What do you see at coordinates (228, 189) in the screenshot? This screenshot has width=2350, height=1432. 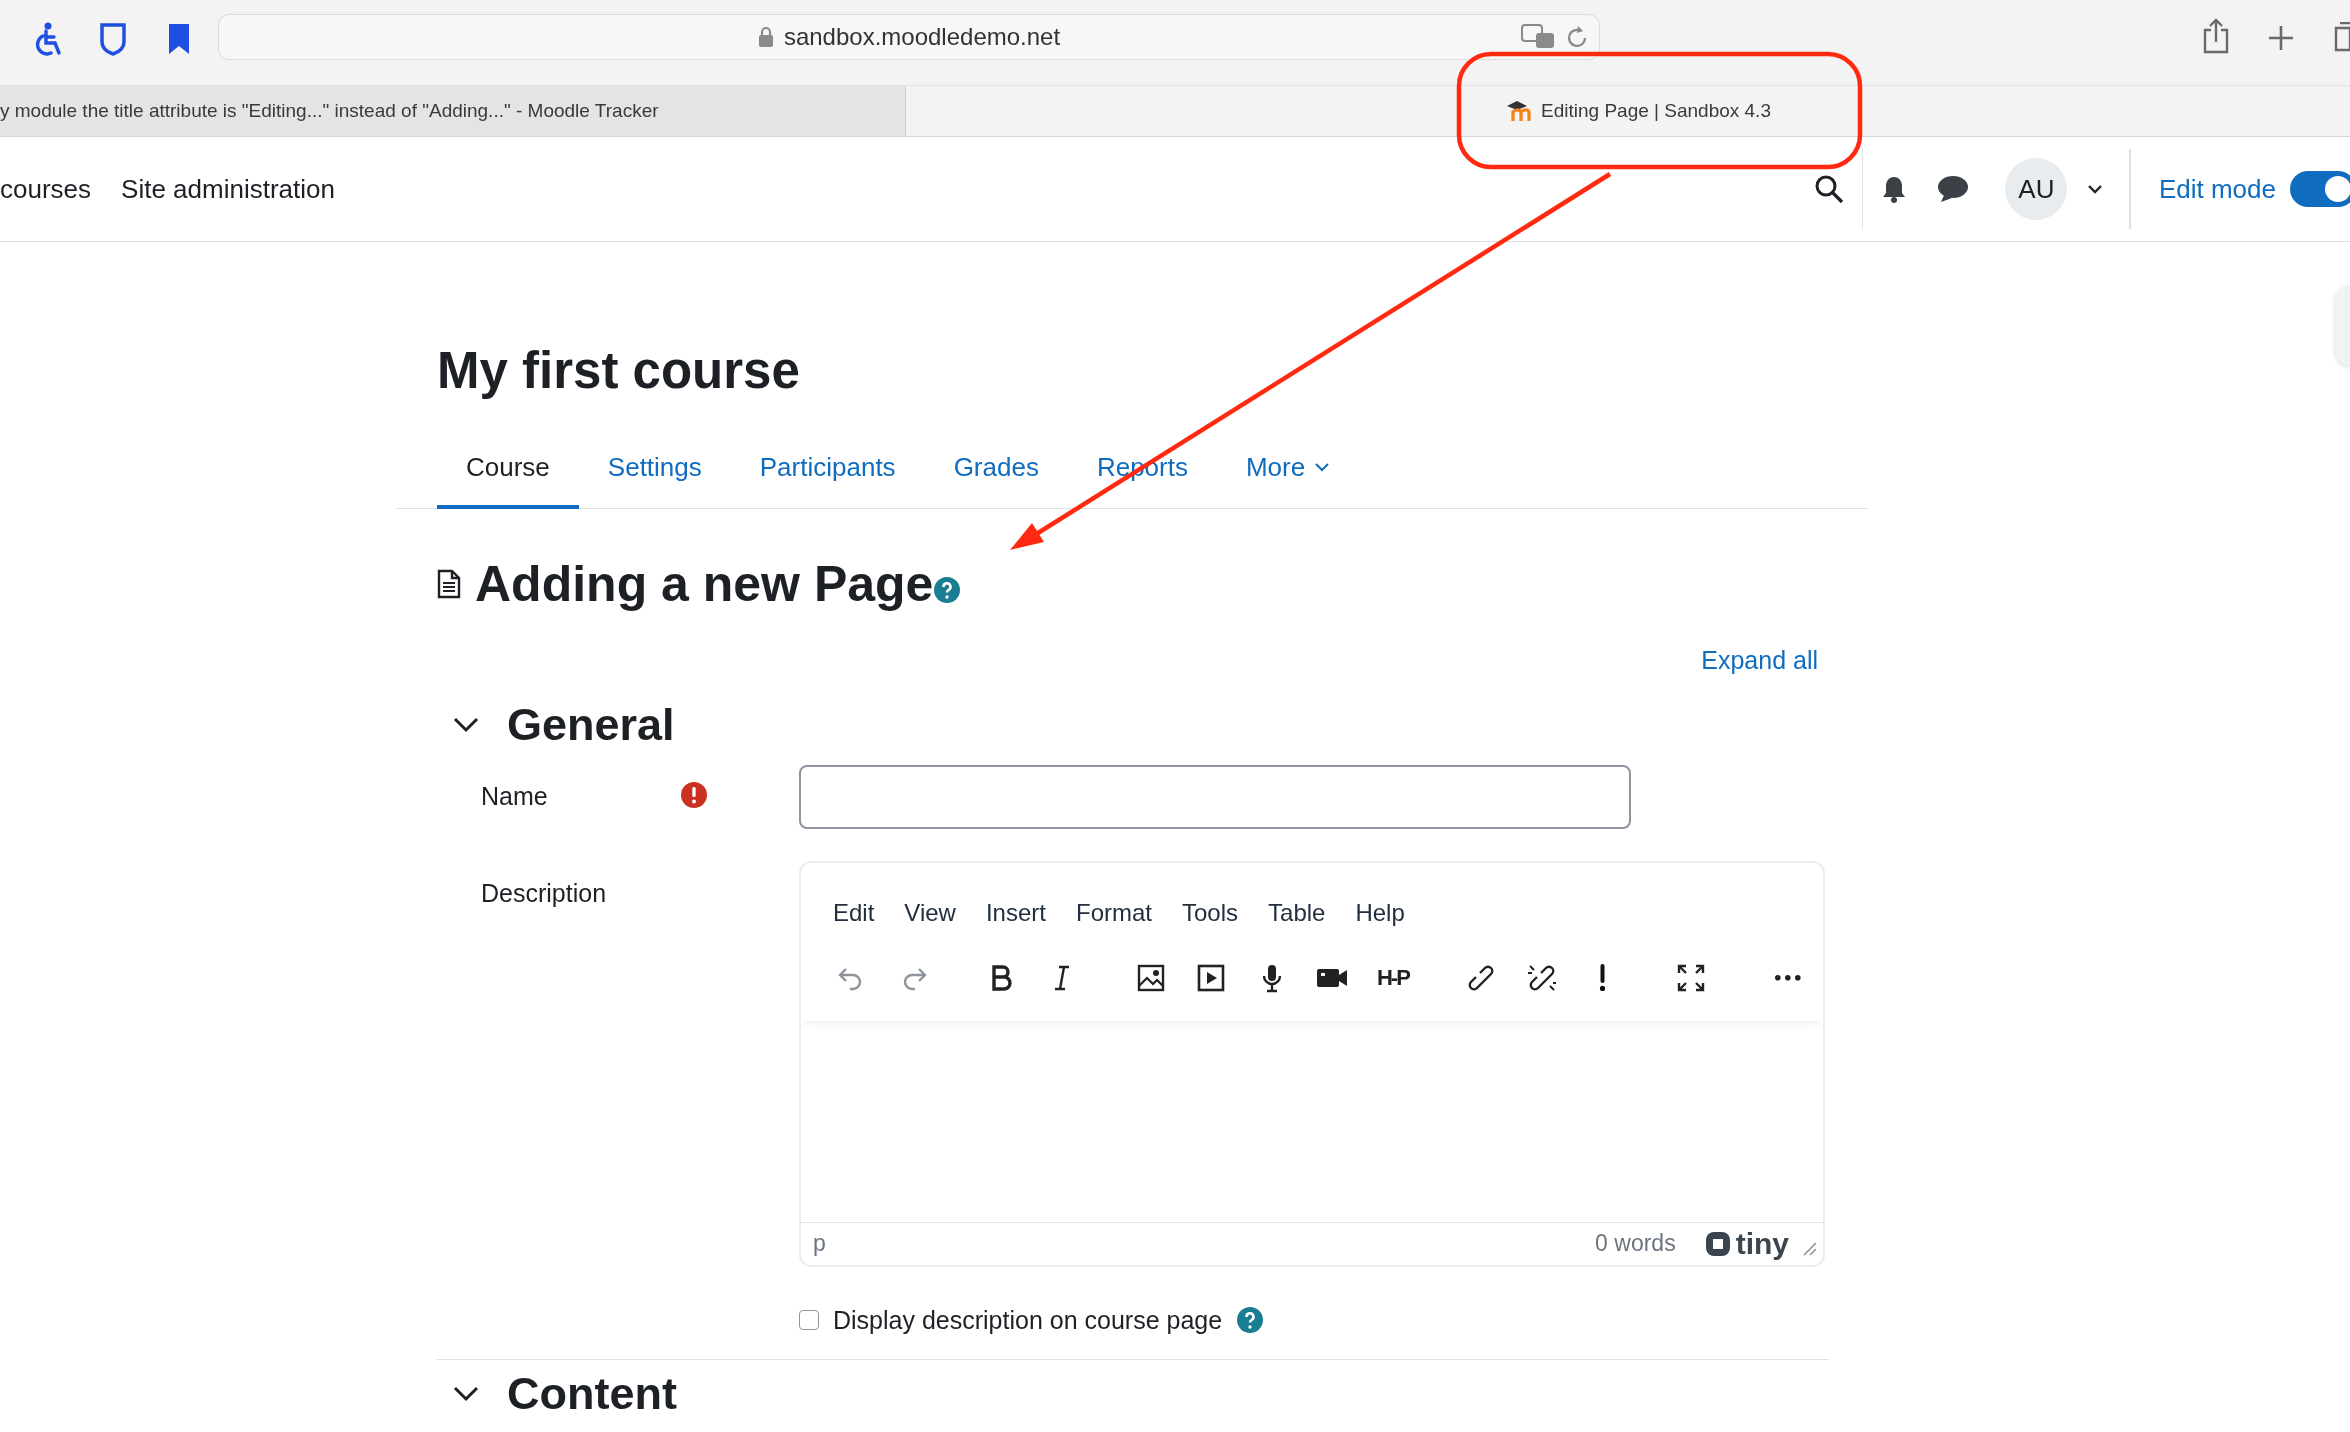 I see `nav-link: Site administration` at bounding box center [228, 189].